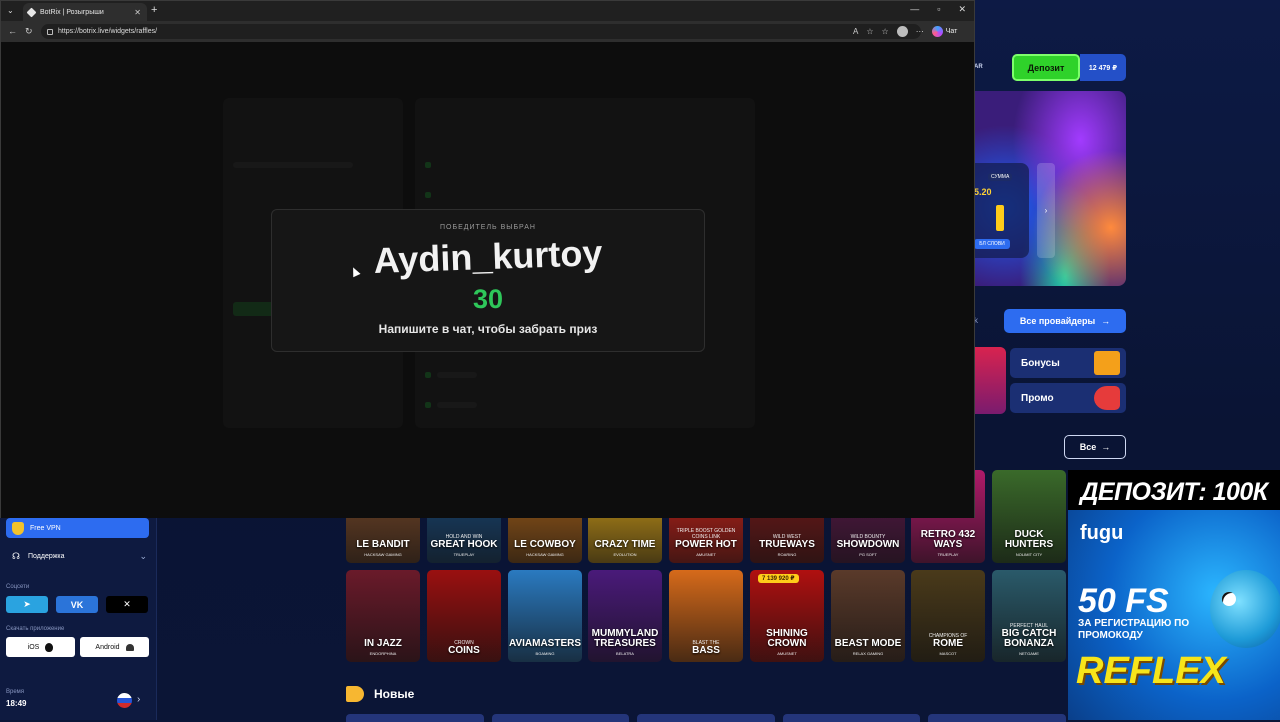 This screenshot has height=722, width=1280. I want to click on star-icon: ☆, so click(869, 31).